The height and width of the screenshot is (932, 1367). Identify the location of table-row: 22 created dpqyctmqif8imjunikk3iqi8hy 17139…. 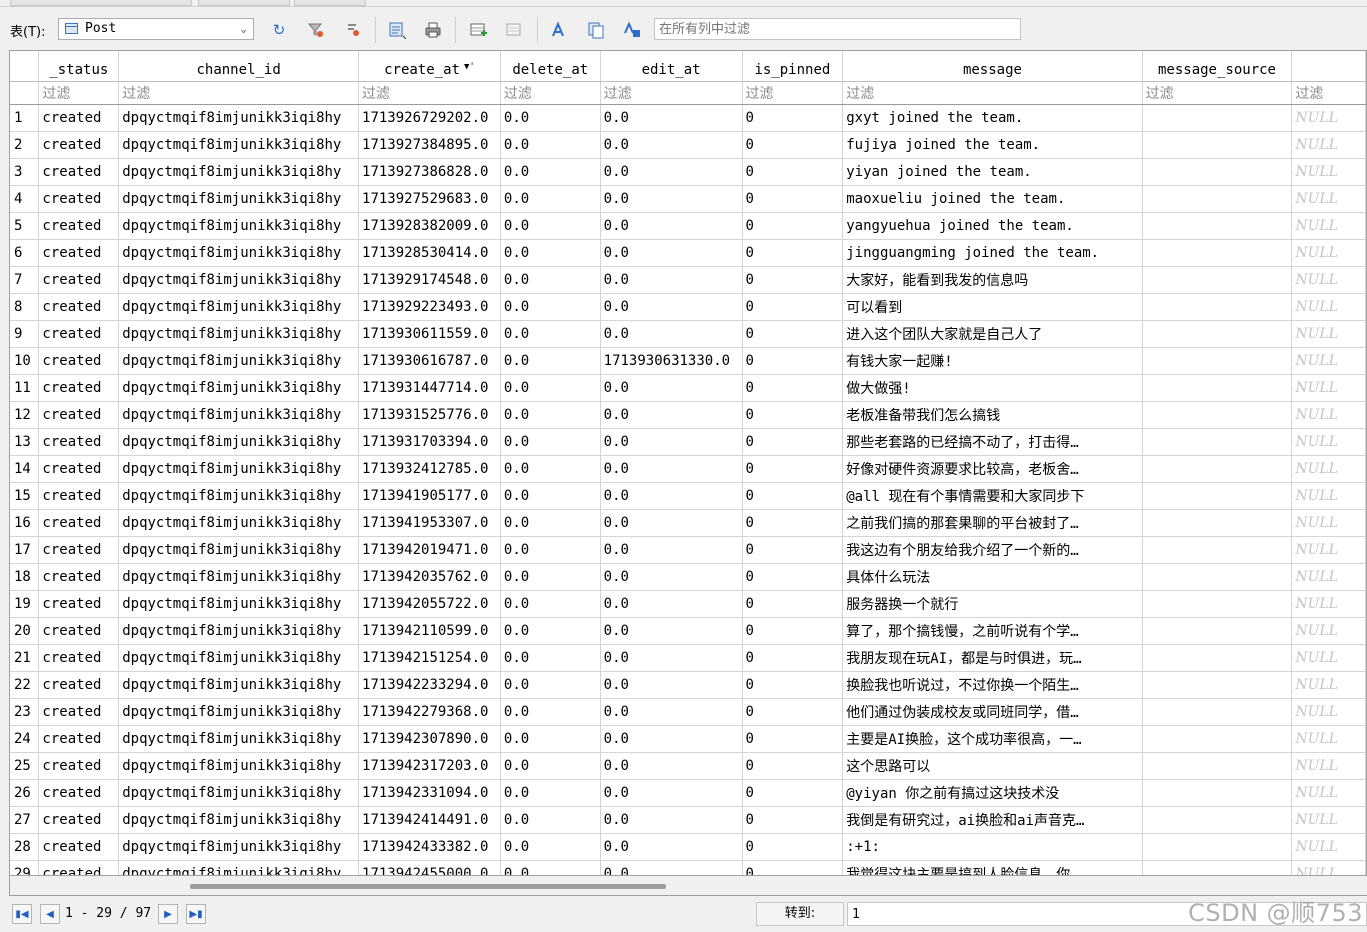
(688, 685).